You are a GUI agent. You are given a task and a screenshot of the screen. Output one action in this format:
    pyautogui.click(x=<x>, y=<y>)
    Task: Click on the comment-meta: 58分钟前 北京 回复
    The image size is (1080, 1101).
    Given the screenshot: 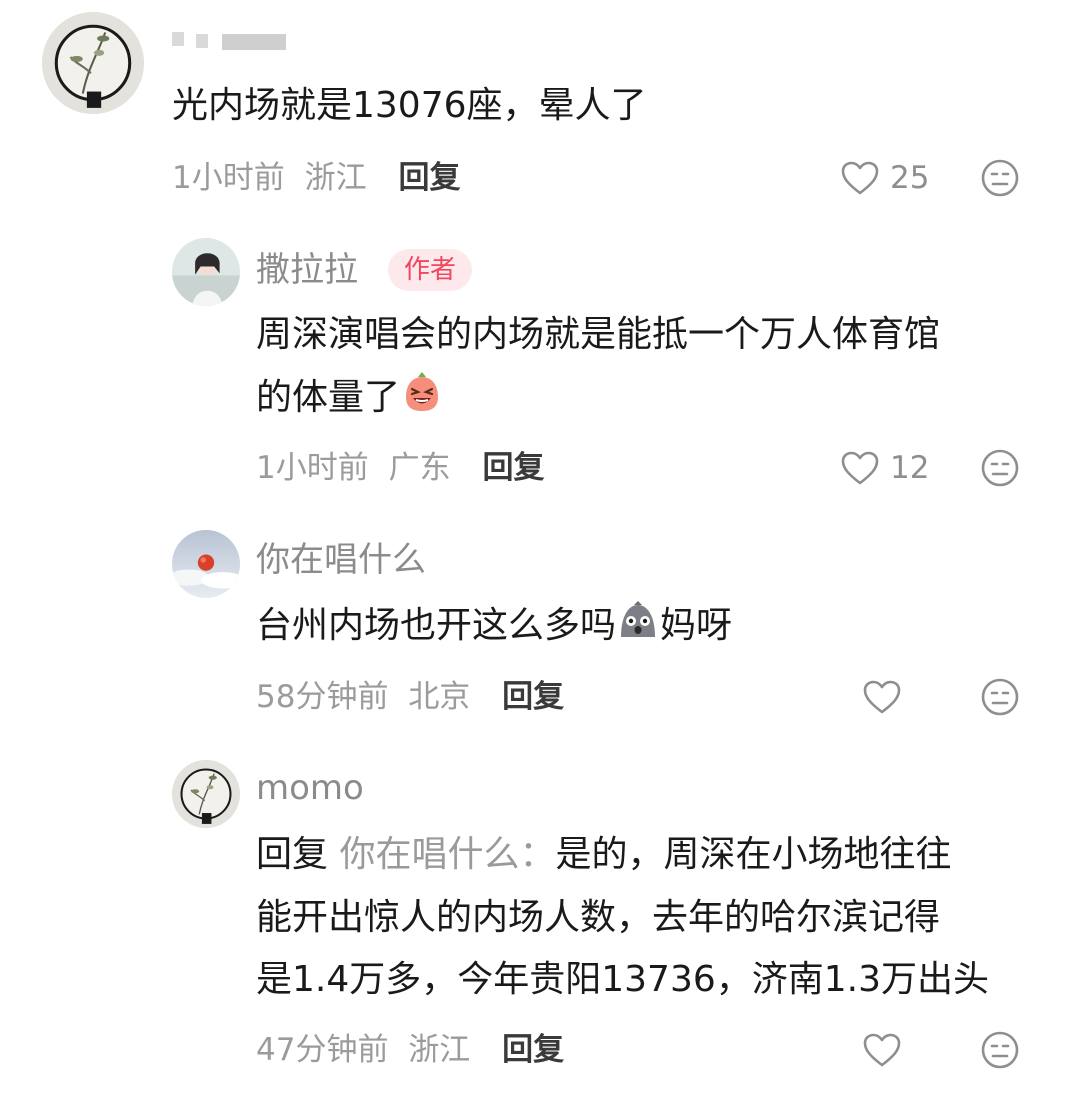 What is the action you would take?
    pyautogui.click(x=410, y=697)
    